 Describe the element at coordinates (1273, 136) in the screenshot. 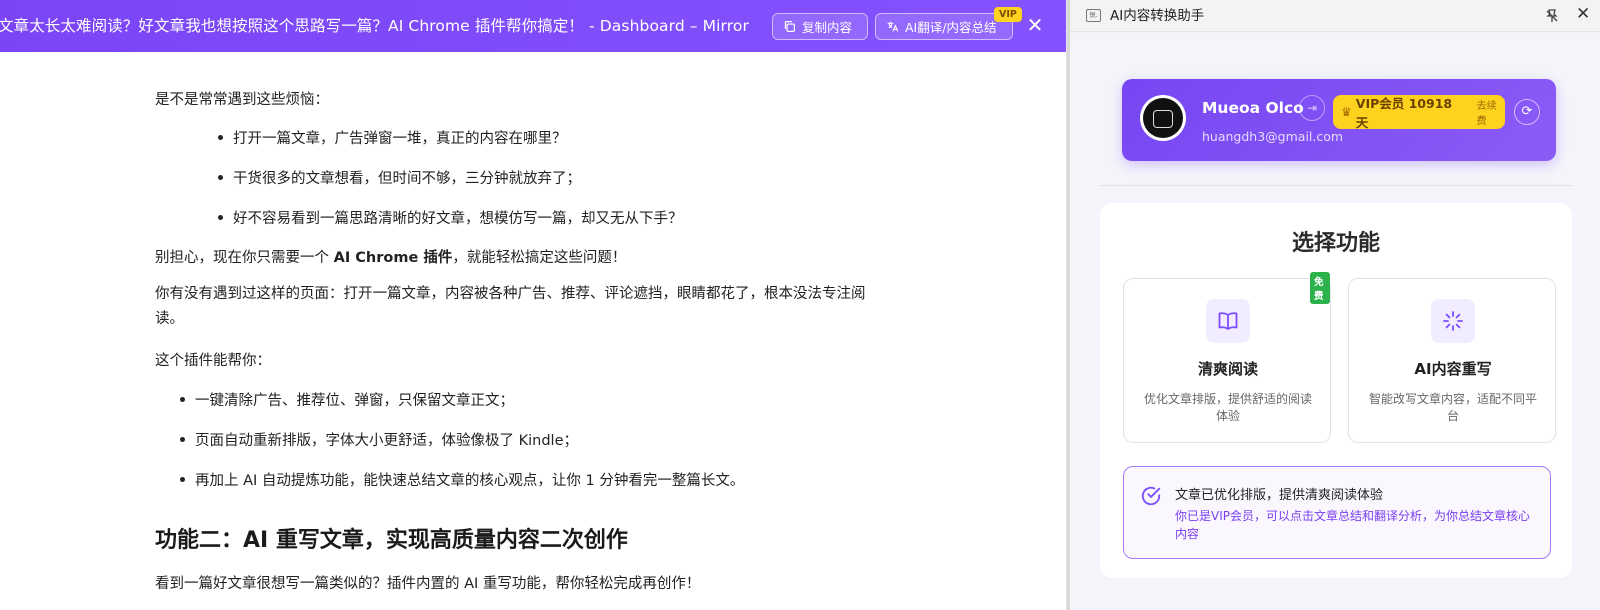

I see `user-email: huangdh3@gmail.com` at that location.